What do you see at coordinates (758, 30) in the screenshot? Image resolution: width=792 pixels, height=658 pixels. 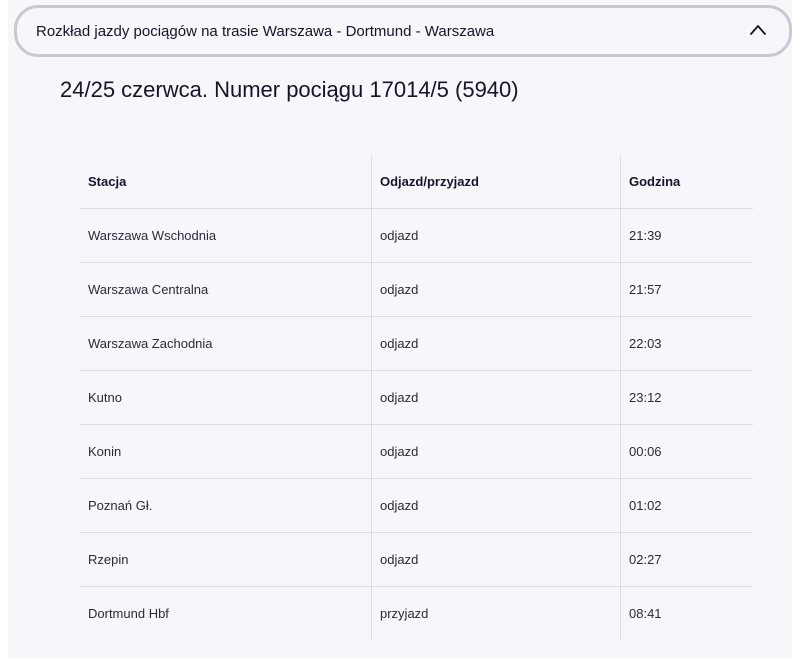 I see `chevron-up-icon` at bounding box center [758, 30].